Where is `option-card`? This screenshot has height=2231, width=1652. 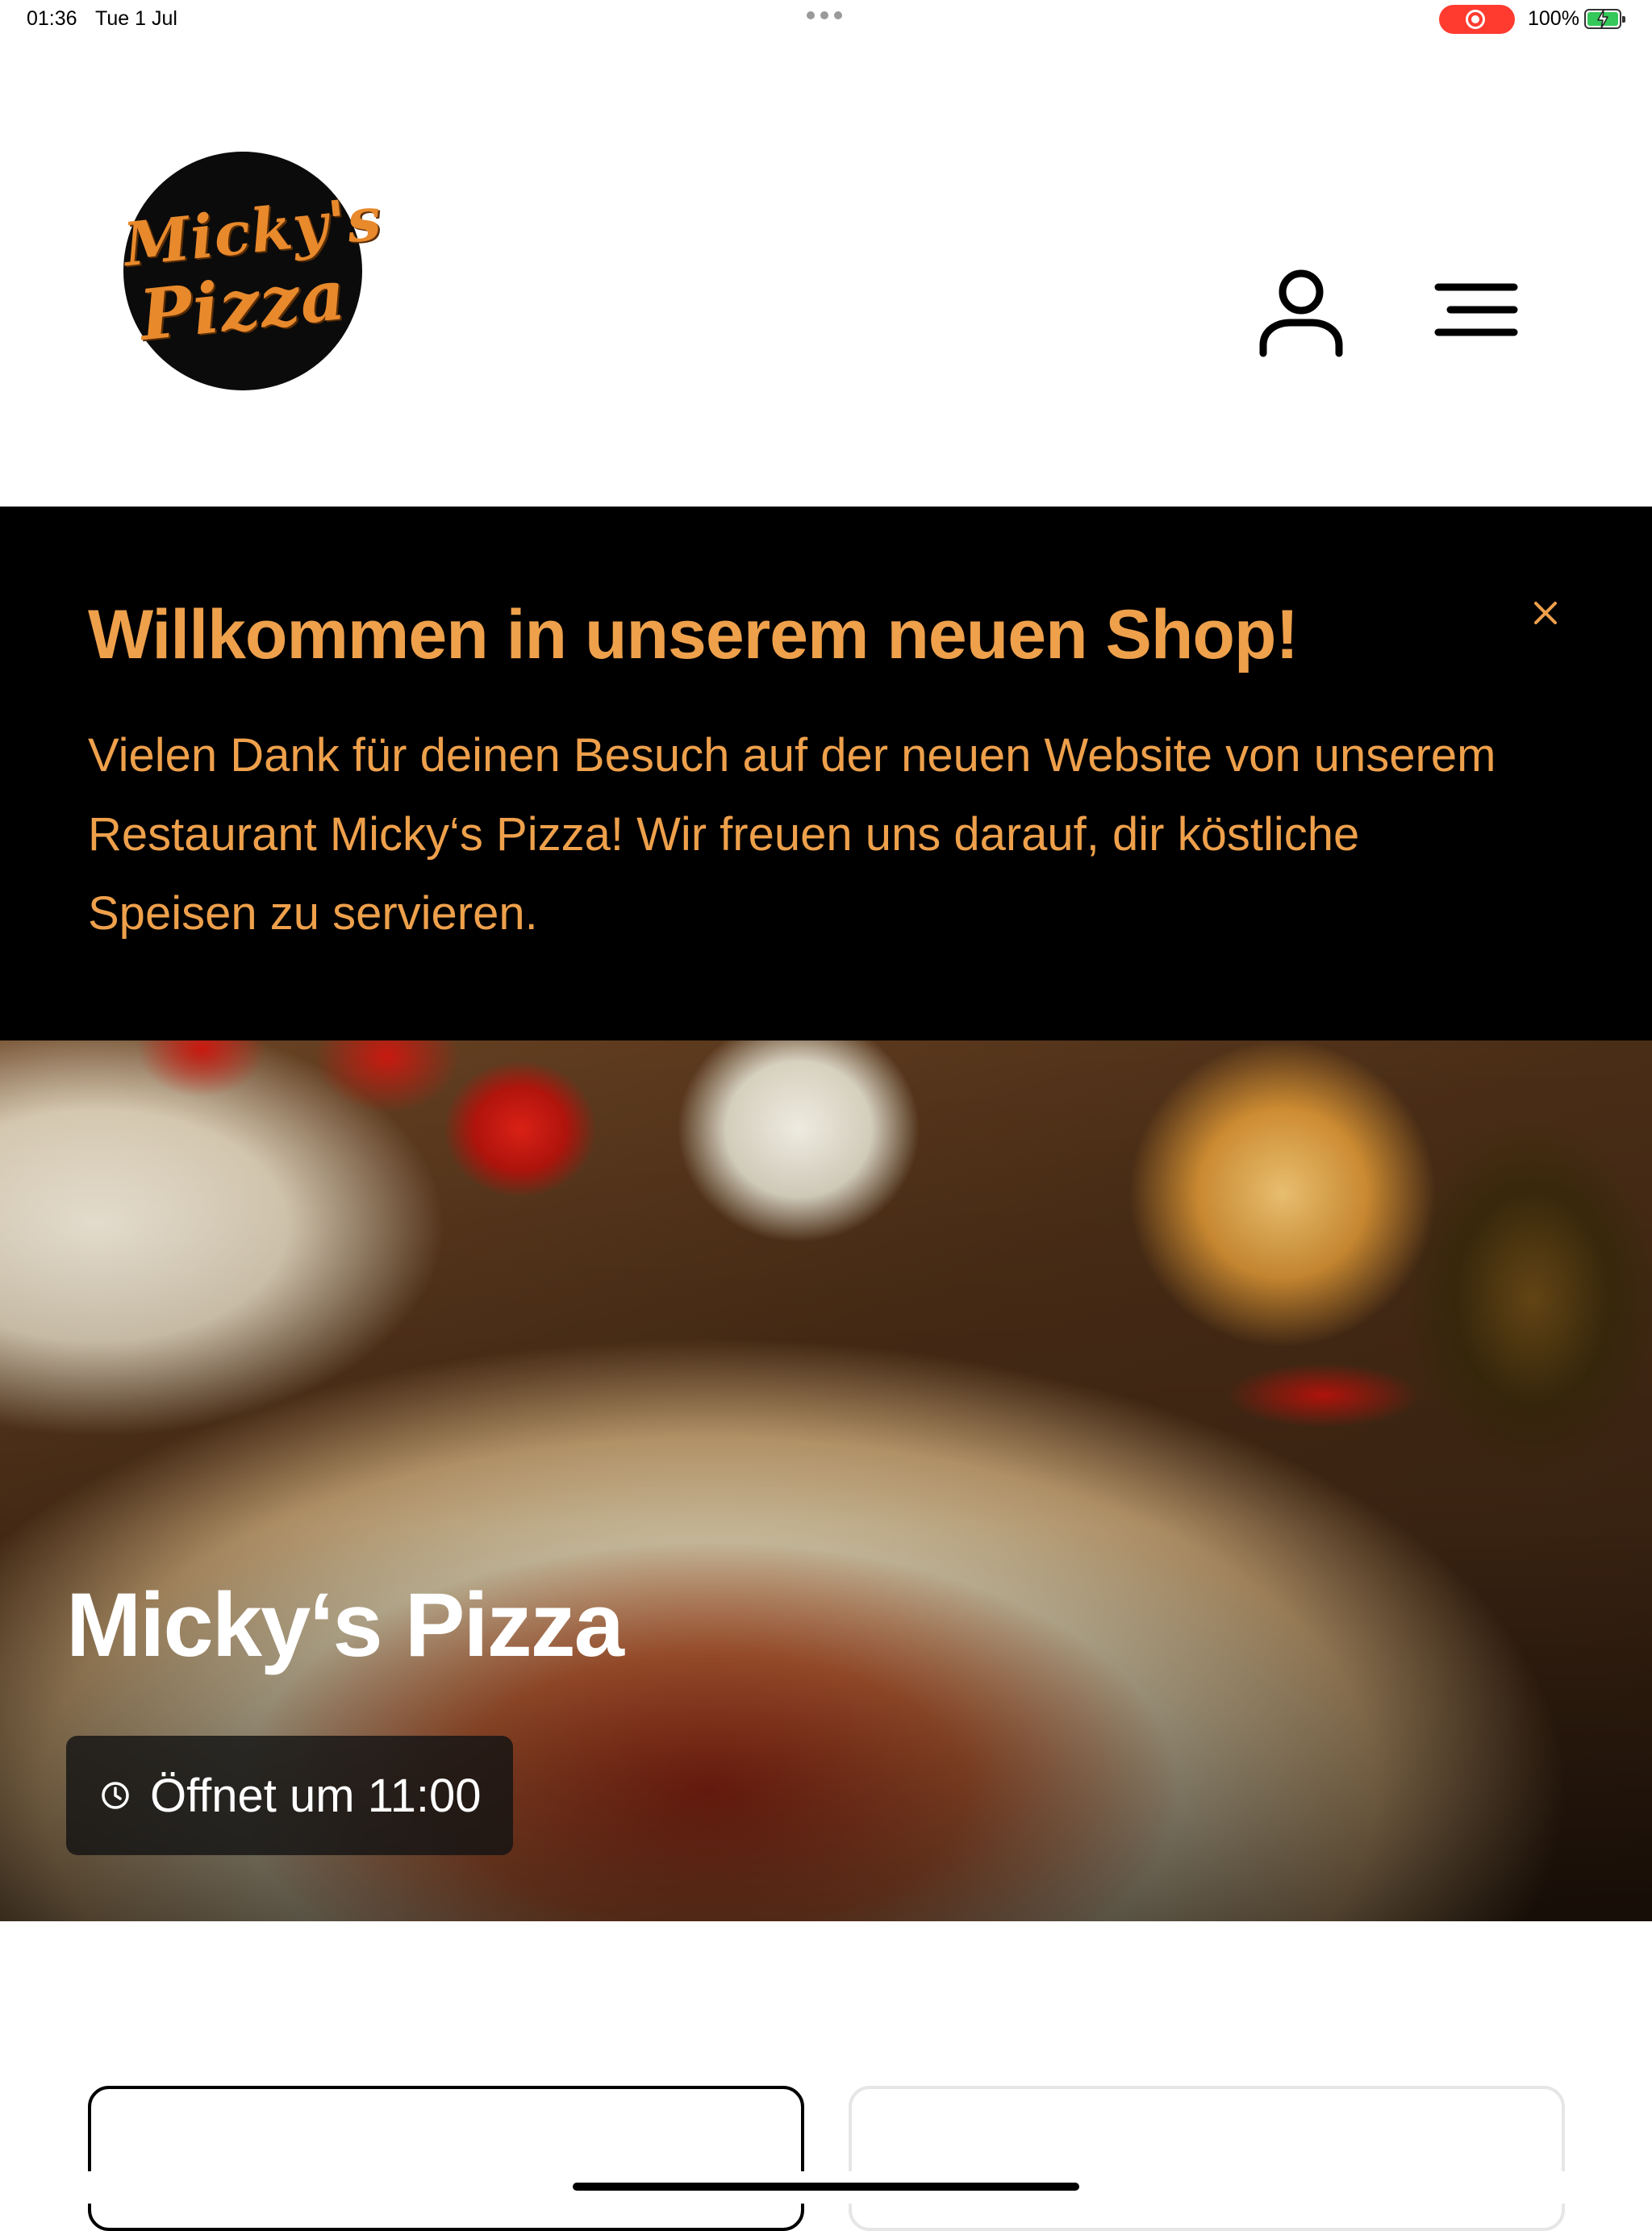 option-card is located at coordinates (1207, 2158).